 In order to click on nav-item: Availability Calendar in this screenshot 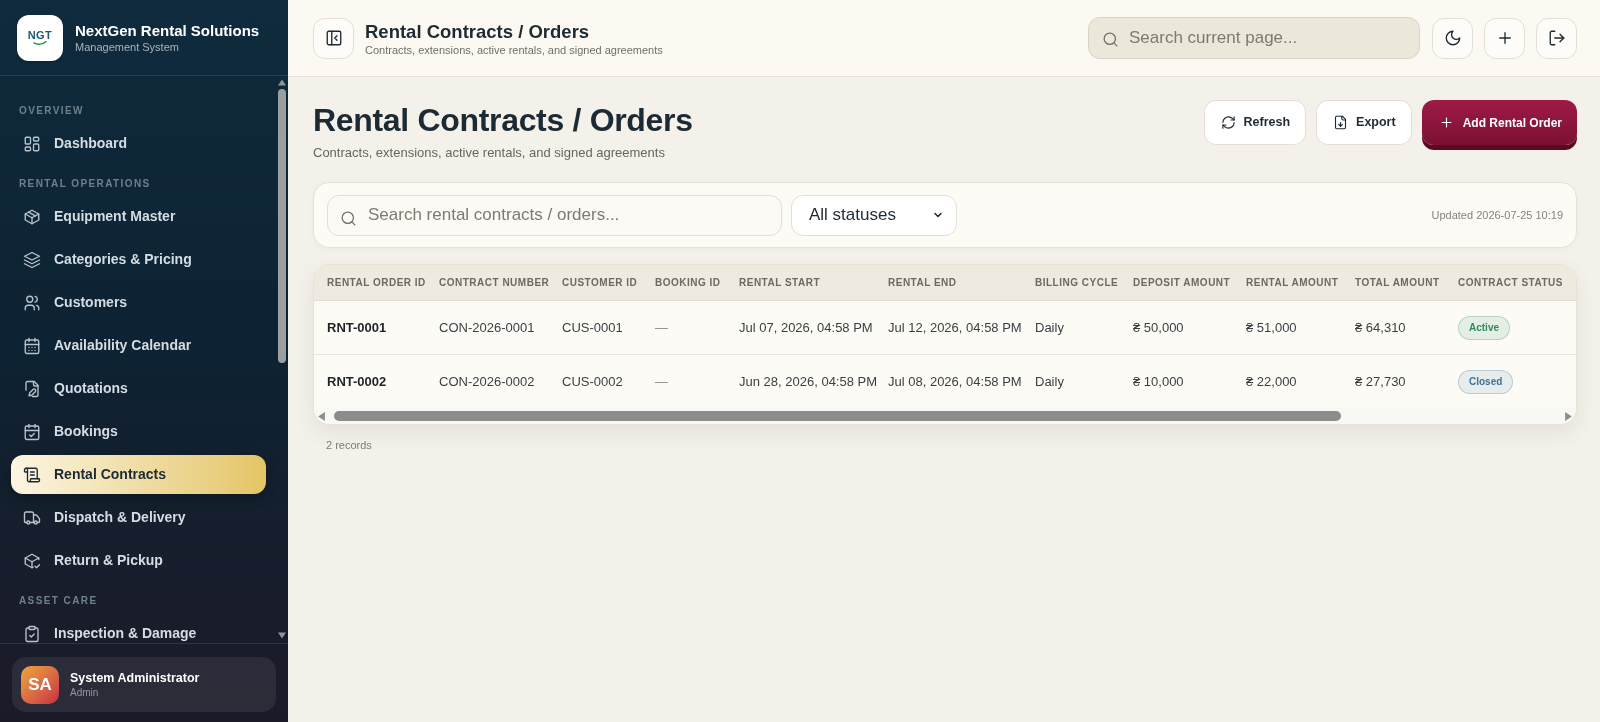, I will do `click(138, 345)`.